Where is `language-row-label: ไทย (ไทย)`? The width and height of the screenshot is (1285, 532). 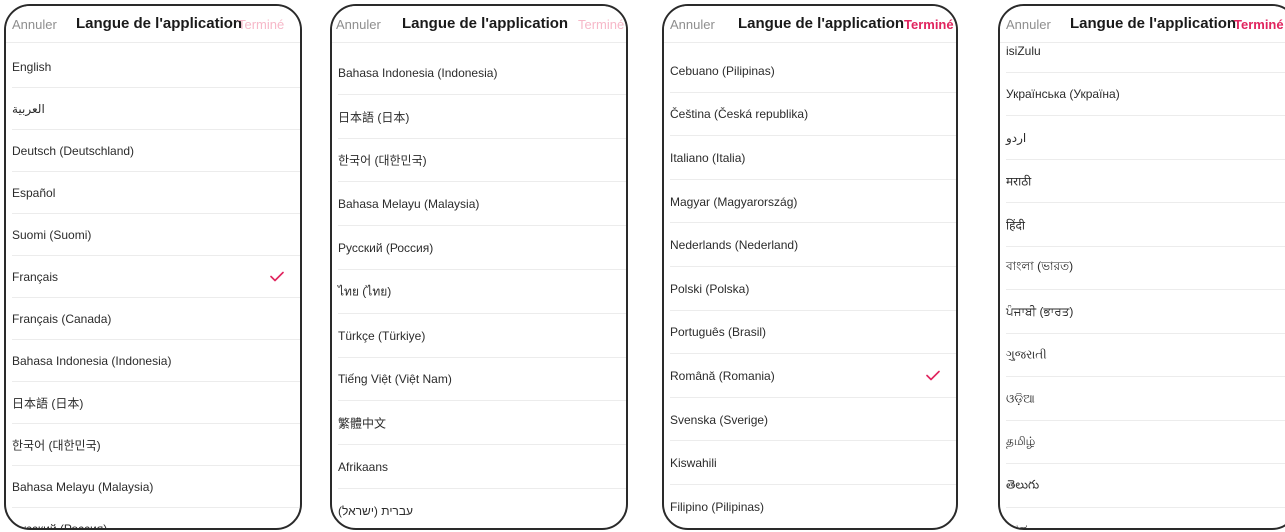
language-row-label: ไทย (ไทย) is located at coordinates (365, 291).